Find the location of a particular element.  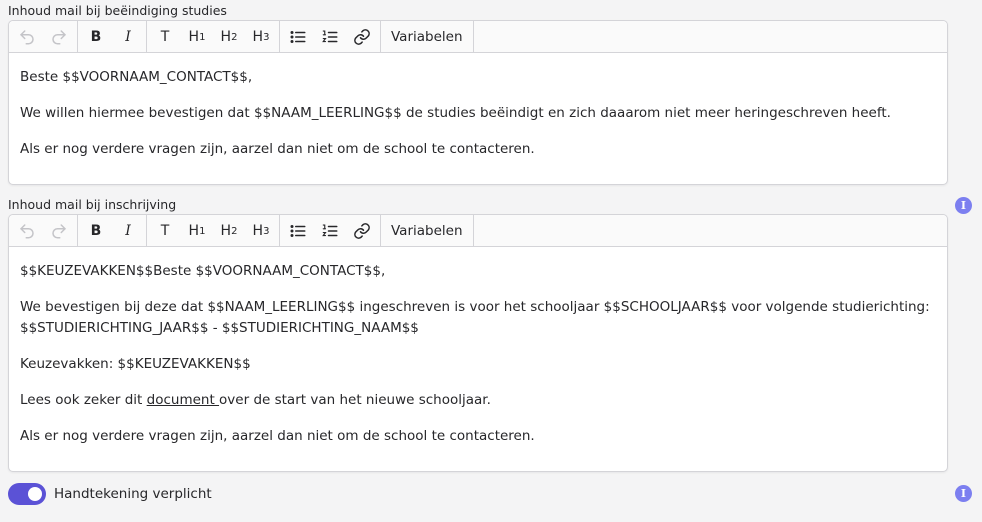

link-text-after: over de start van het nieuwe schooljaar. is located at coordinates (355, 400).